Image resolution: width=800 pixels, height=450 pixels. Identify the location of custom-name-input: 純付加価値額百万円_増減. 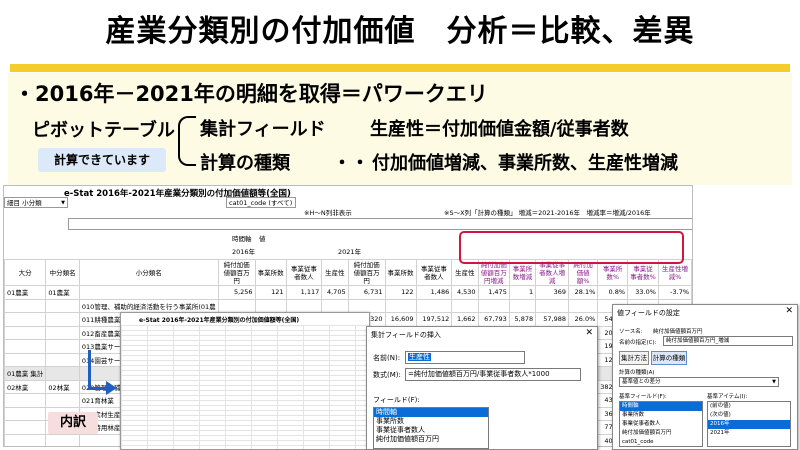
(728, 341).